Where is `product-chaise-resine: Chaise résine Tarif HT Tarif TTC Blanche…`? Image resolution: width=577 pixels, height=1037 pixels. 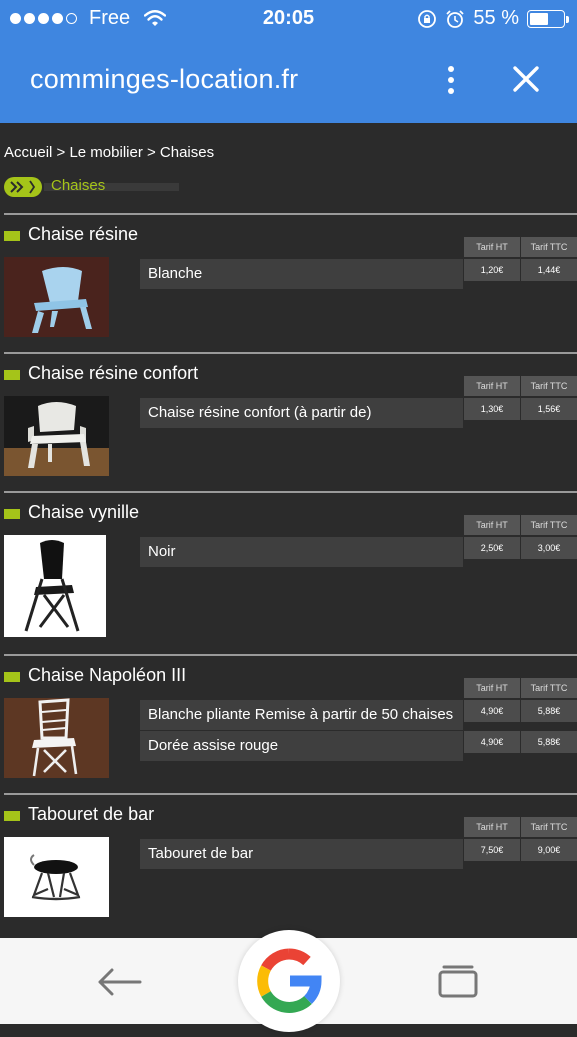 product-chaise-resine: Chaise résine Tarif HT Tarif TTC Blanche… is located at coordinates (290, 283).